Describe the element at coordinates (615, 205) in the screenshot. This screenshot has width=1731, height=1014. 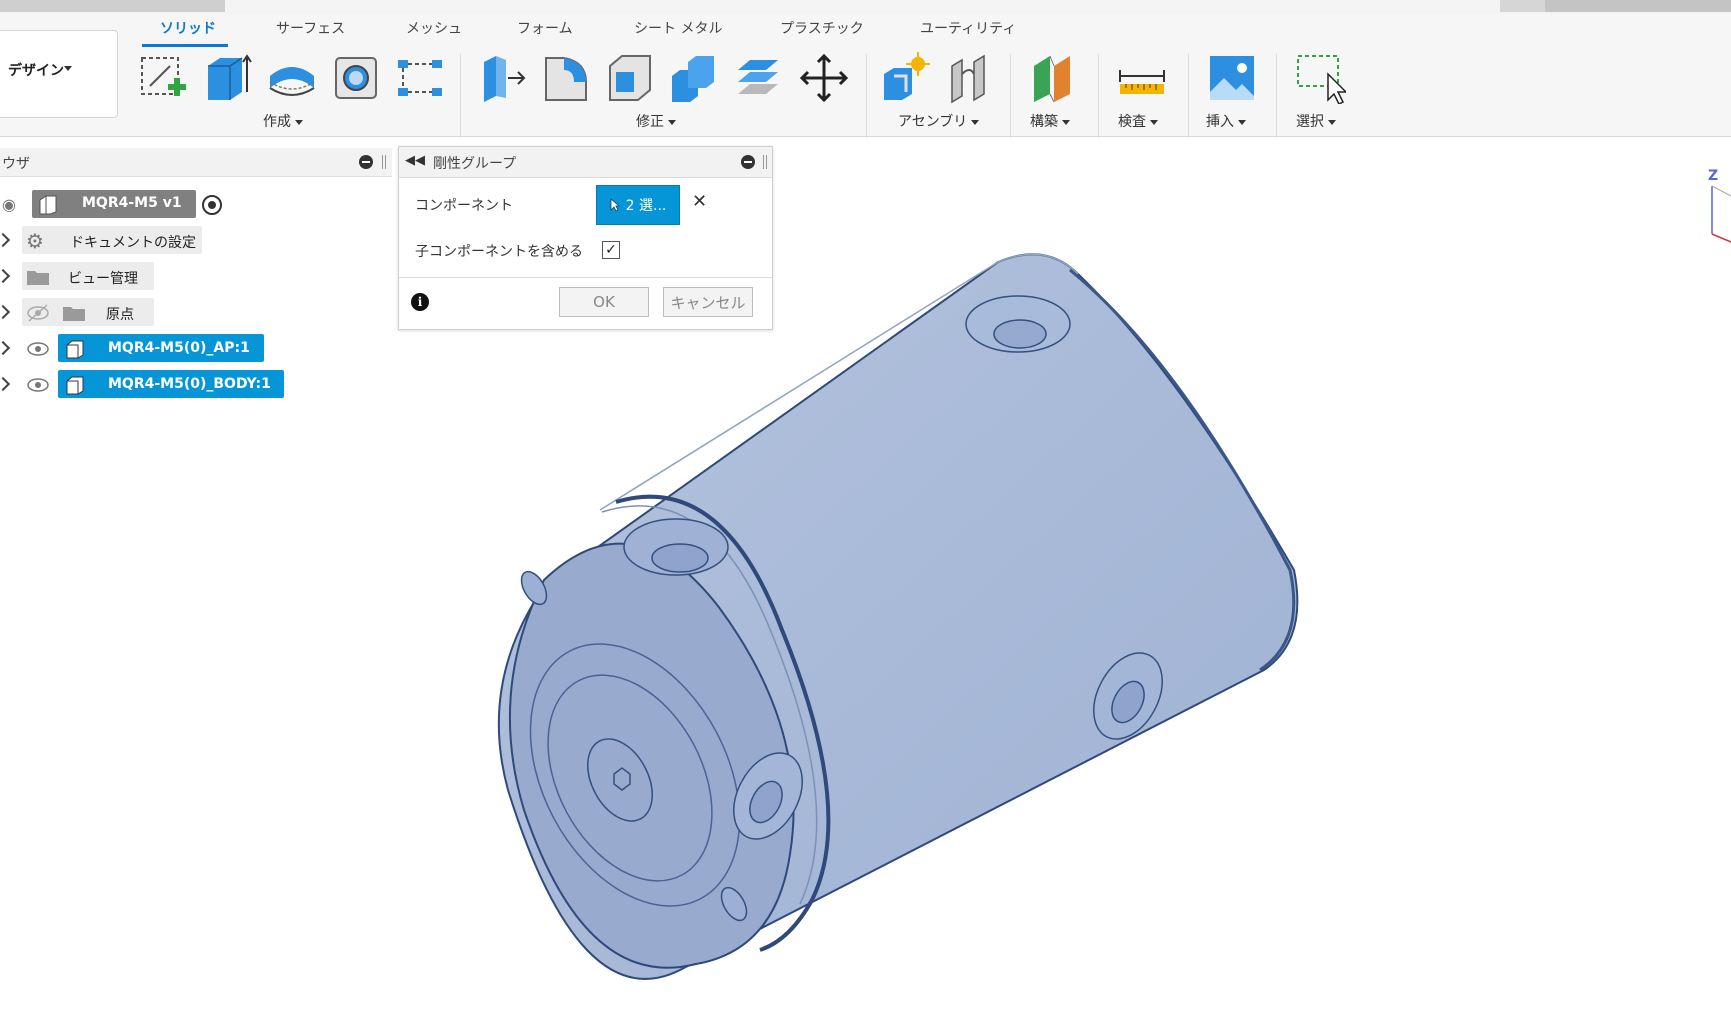
I see `cursor-icon` at that location.